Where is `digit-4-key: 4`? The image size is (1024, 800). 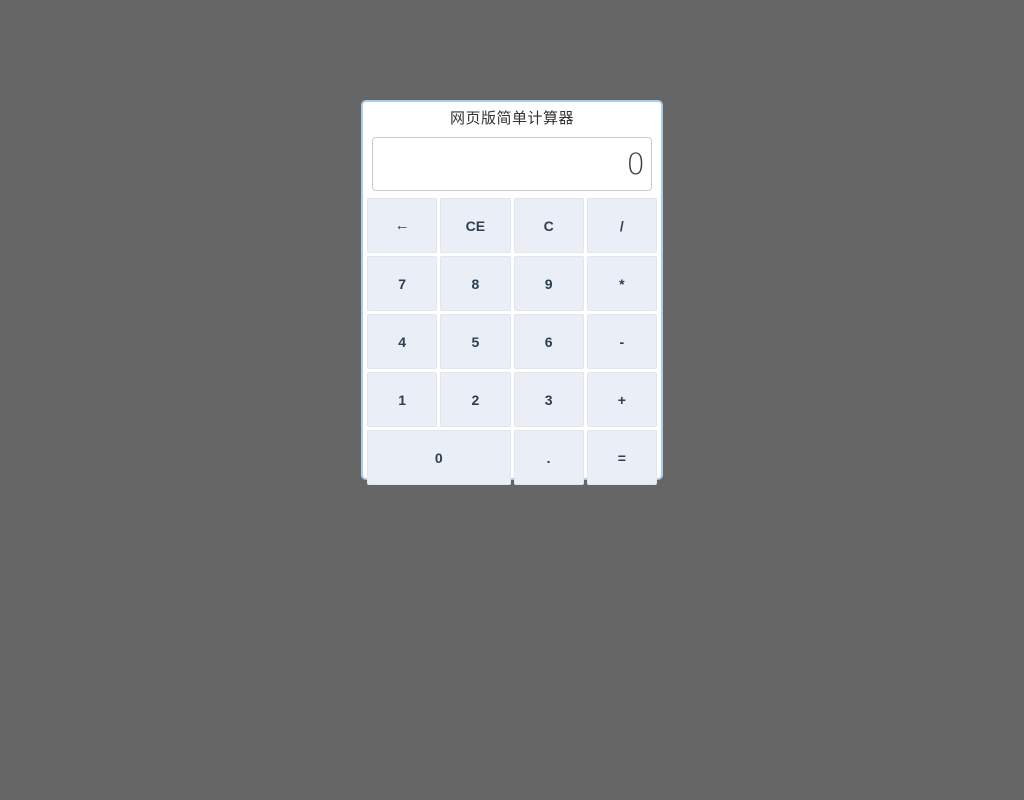 digit-4-key: 4 is located at coordinates (402, 341).